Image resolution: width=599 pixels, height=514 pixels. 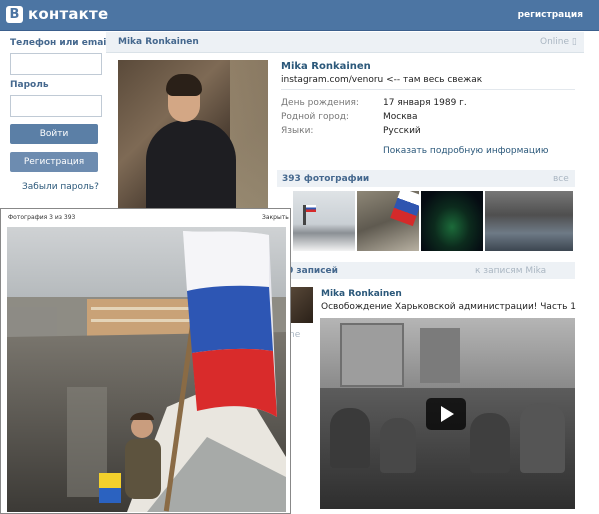 What do you see at coordinates (275, 217) in the screenshot?
I see `photo-viewer-close-link: Закрыть` at bounding box center [275, 217].